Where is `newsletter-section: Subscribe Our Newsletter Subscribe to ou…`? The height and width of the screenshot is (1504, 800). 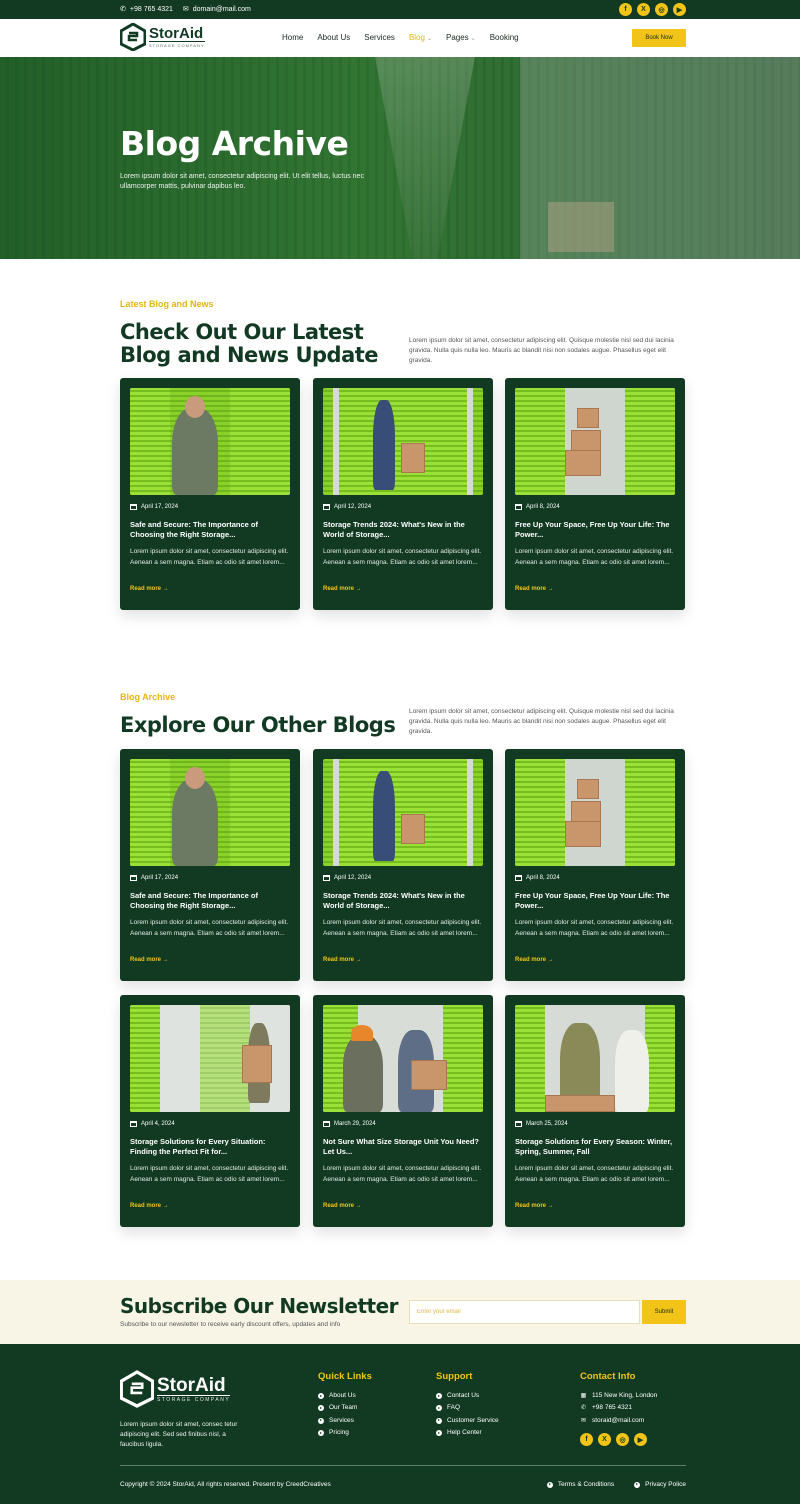
newsletter-section: Subscribe Our Newsletter Subscribe to ou… is located at coordinates (400, 1312).